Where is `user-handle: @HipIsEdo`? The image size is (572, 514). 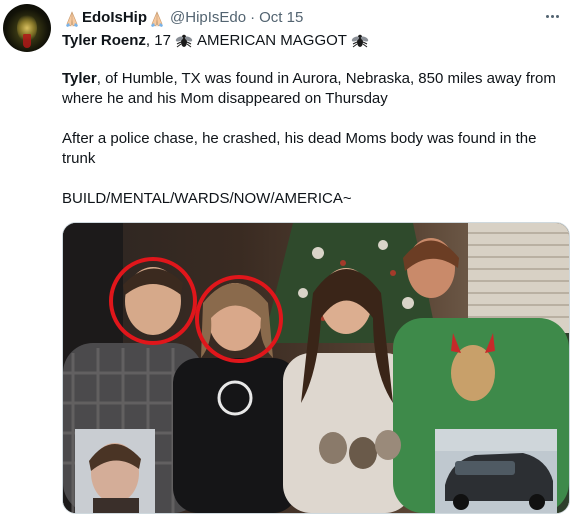
user-handle: @HipIsEdo is located at coordinates (208, 18).